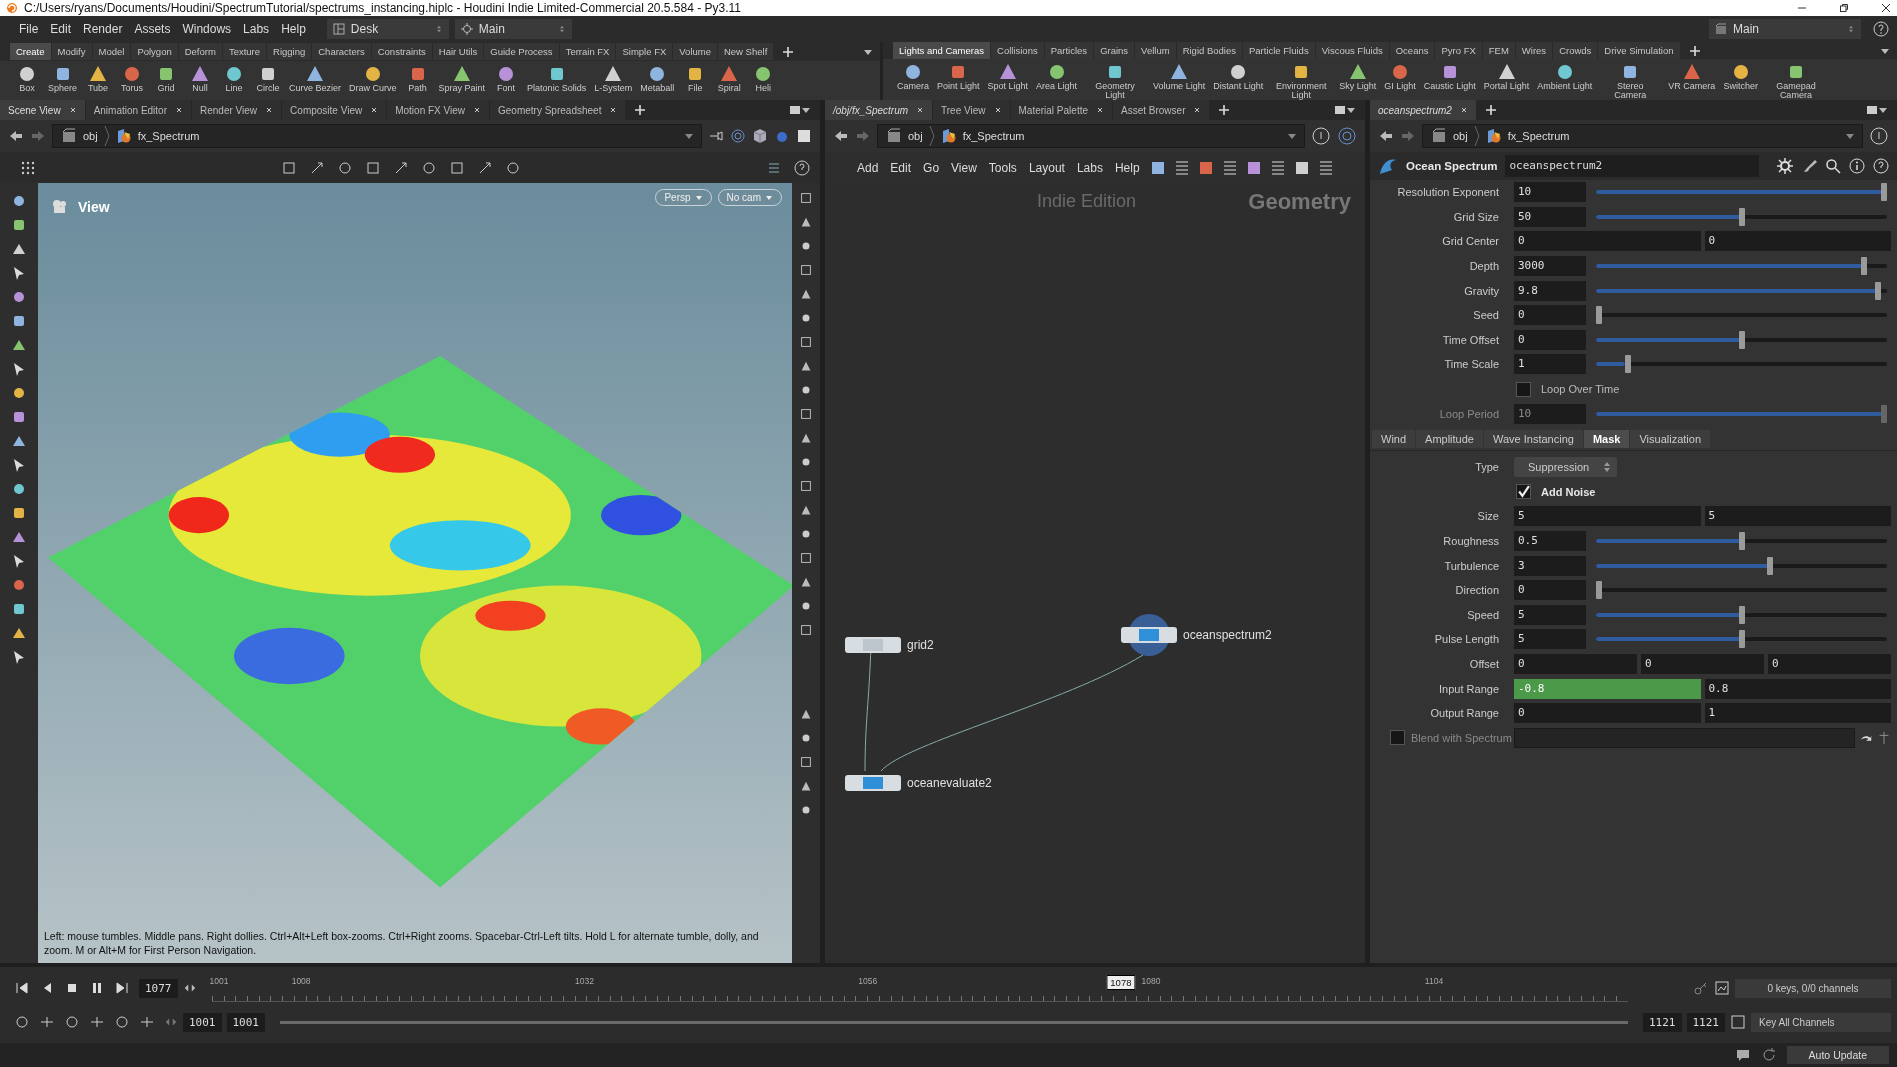 This screenshot has height=1067, width=1897. Describe the element at coordinates (558, 110) in the screenshot. I see `pane-tab: Geometry Spreadsheet` at that location.